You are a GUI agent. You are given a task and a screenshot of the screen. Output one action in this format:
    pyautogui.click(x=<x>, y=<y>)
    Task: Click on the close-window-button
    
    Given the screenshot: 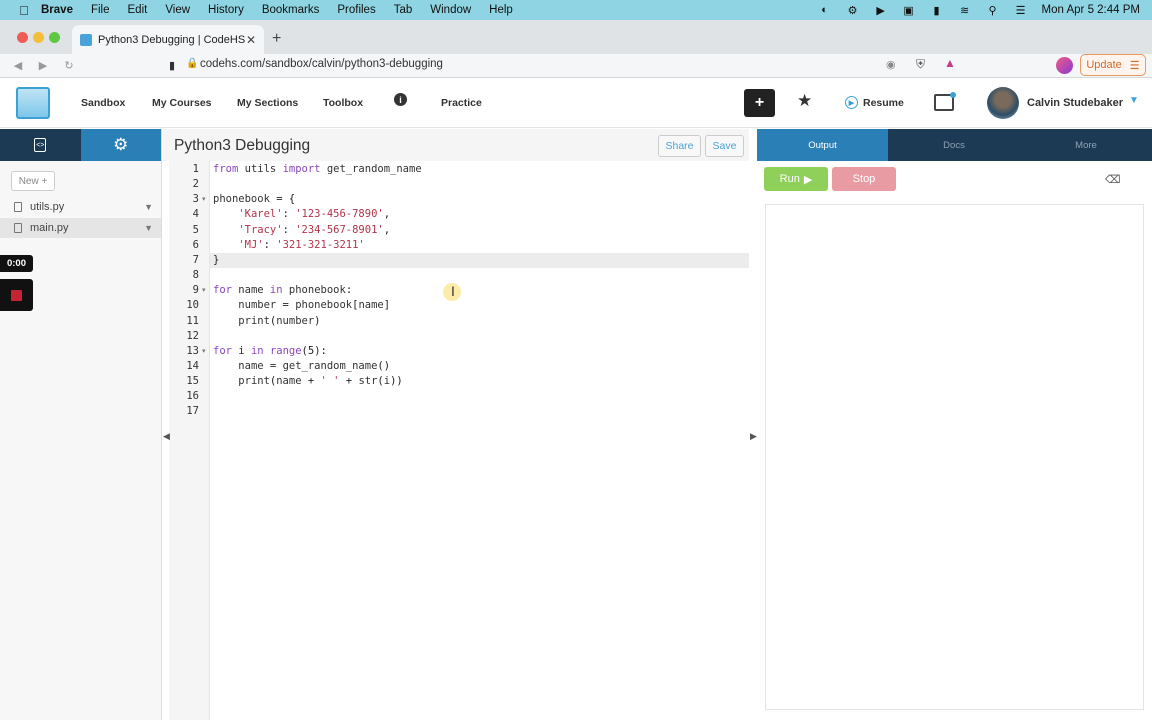 What is the action you would take?
    pyautogui.click(x=22, y=37)
    